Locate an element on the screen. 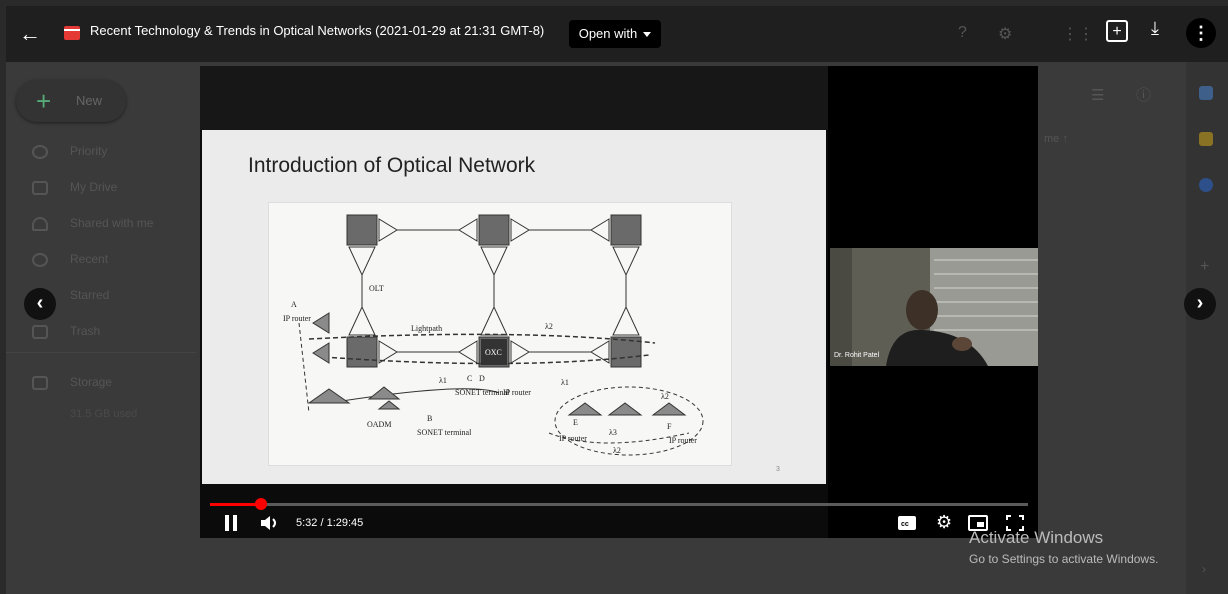  gear-icon: ⚙ is located at coordinates (1005, 34).